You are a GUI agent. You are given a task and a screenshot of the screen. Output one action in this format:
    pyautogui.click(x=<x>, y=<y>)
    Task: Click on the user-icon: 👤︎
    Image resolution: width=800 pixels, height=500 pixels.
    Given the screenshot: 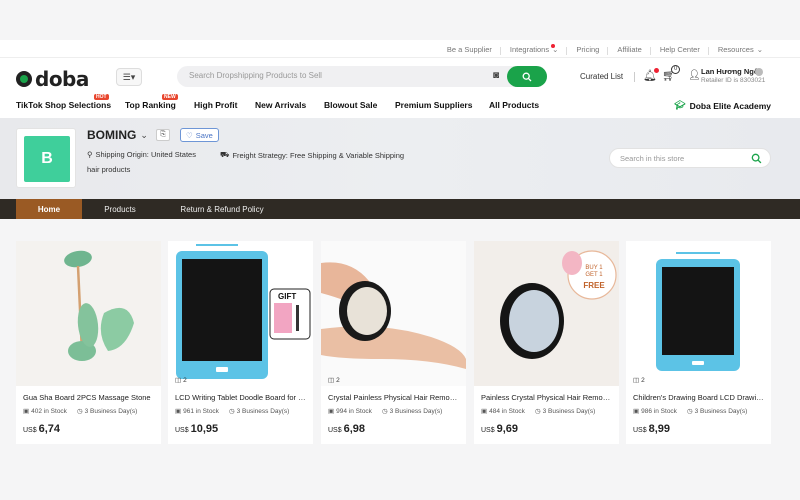 What is the action you would take?
    pyautogui.click(x=694, y=75)
    